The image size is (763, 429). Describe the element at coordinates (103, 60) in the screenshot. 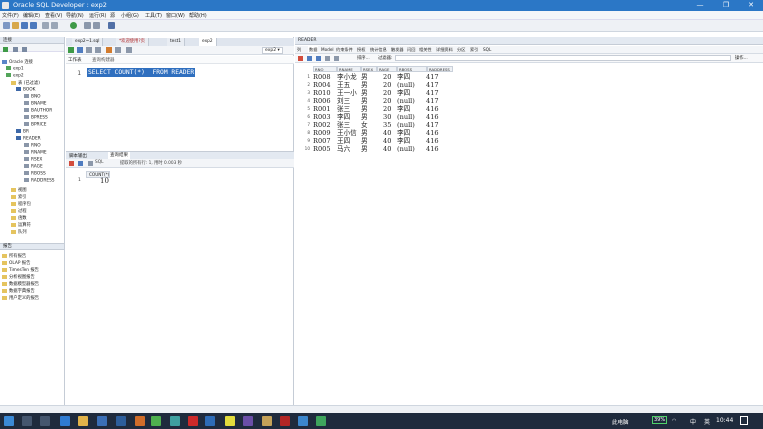

I see `tab-query-builder: 查询构建器` at that location.